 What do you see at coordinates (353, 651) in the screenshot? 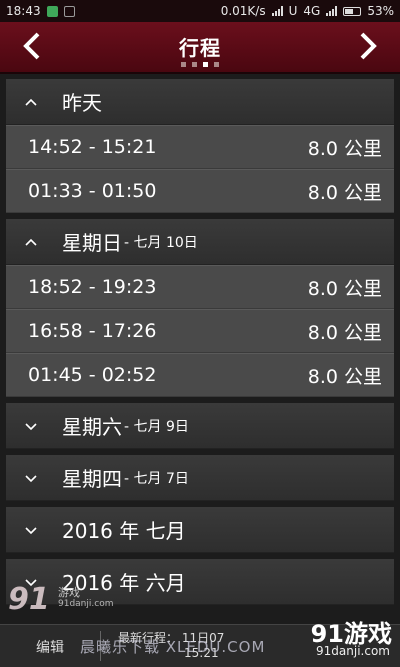
I see `watermark-url: 91danji.com` at bounding box center [353, 651].